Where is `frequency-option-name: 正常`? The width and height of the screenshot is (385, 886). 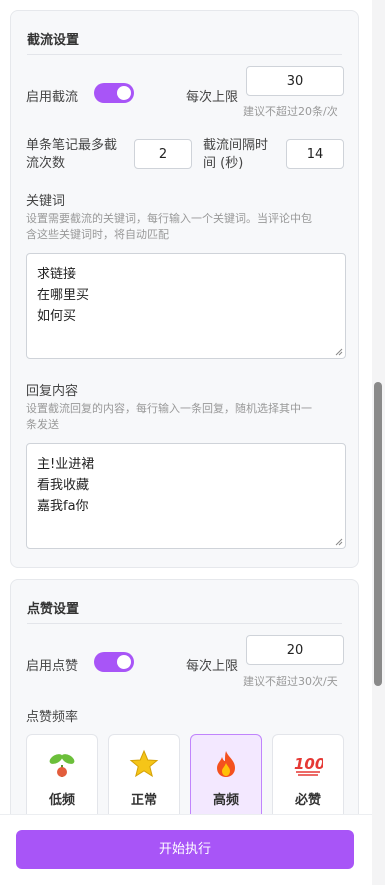
frequency-option-name: 正常 is located at coordinates (143, 800).